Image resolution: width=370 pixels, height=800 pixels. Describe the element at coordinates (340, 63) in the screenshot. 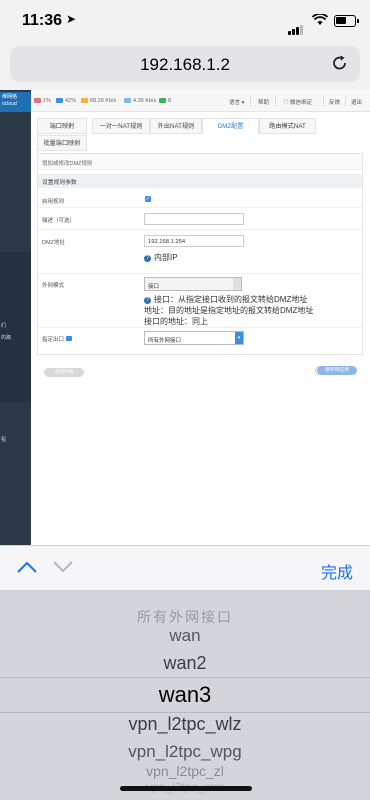

I see `reload-icon` at that location.